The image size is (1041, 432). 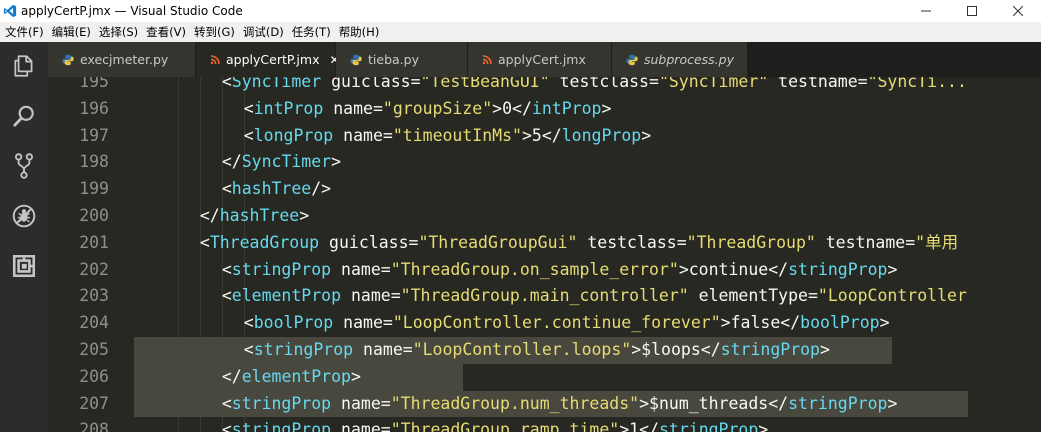 I want to click on menu-item: 转到(G), so click(x=214, y=32).